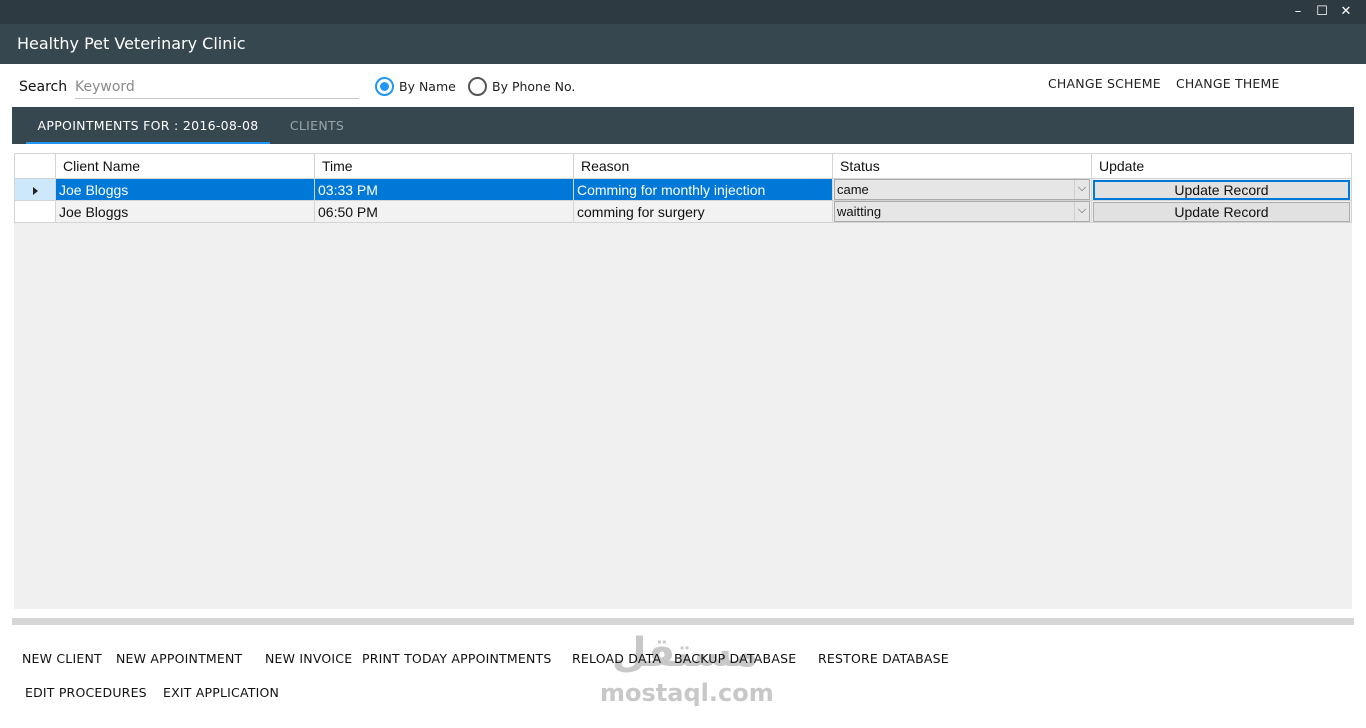 This screenshot has width=1366, height=728. I want to click on restore-database-button: RESTORE DATABASE, so click(883, 658).